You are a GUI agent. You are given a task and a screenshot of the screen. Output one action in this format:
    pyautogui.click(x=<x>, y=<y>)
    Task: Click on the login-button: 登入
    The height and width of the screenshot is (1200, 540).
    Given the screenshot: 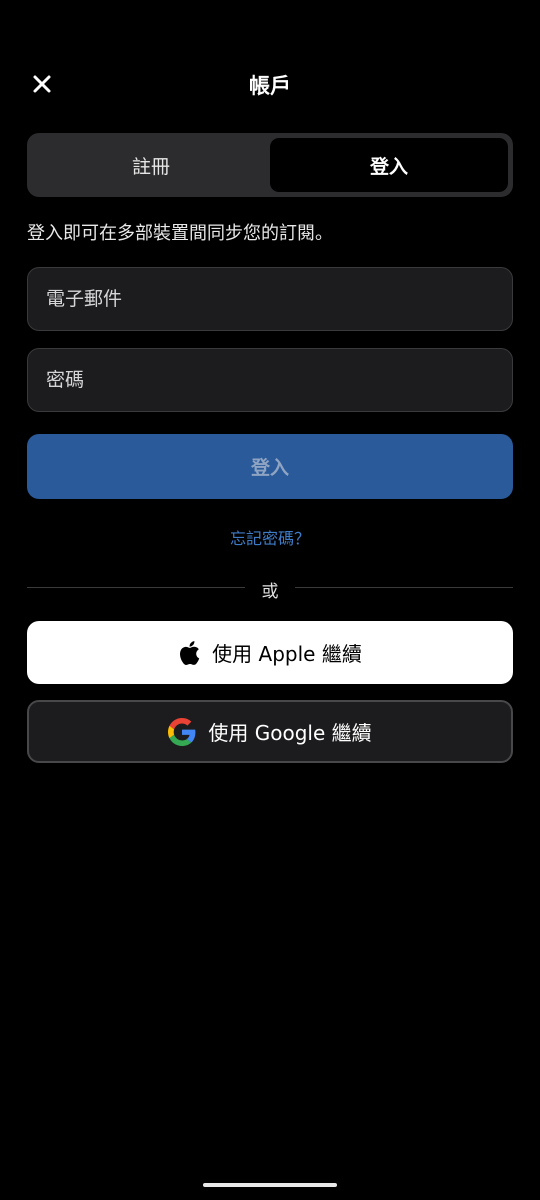 What is the action you would take?
    pyautogui.click(x=270, y=466)
    